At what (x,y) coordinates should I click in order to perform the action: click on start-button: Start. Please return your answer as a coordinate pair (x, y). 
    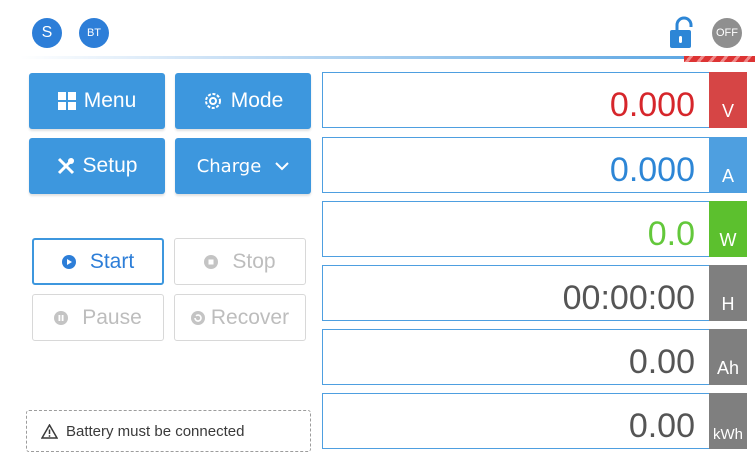
    Looking at the image, I should click on (98, 261).